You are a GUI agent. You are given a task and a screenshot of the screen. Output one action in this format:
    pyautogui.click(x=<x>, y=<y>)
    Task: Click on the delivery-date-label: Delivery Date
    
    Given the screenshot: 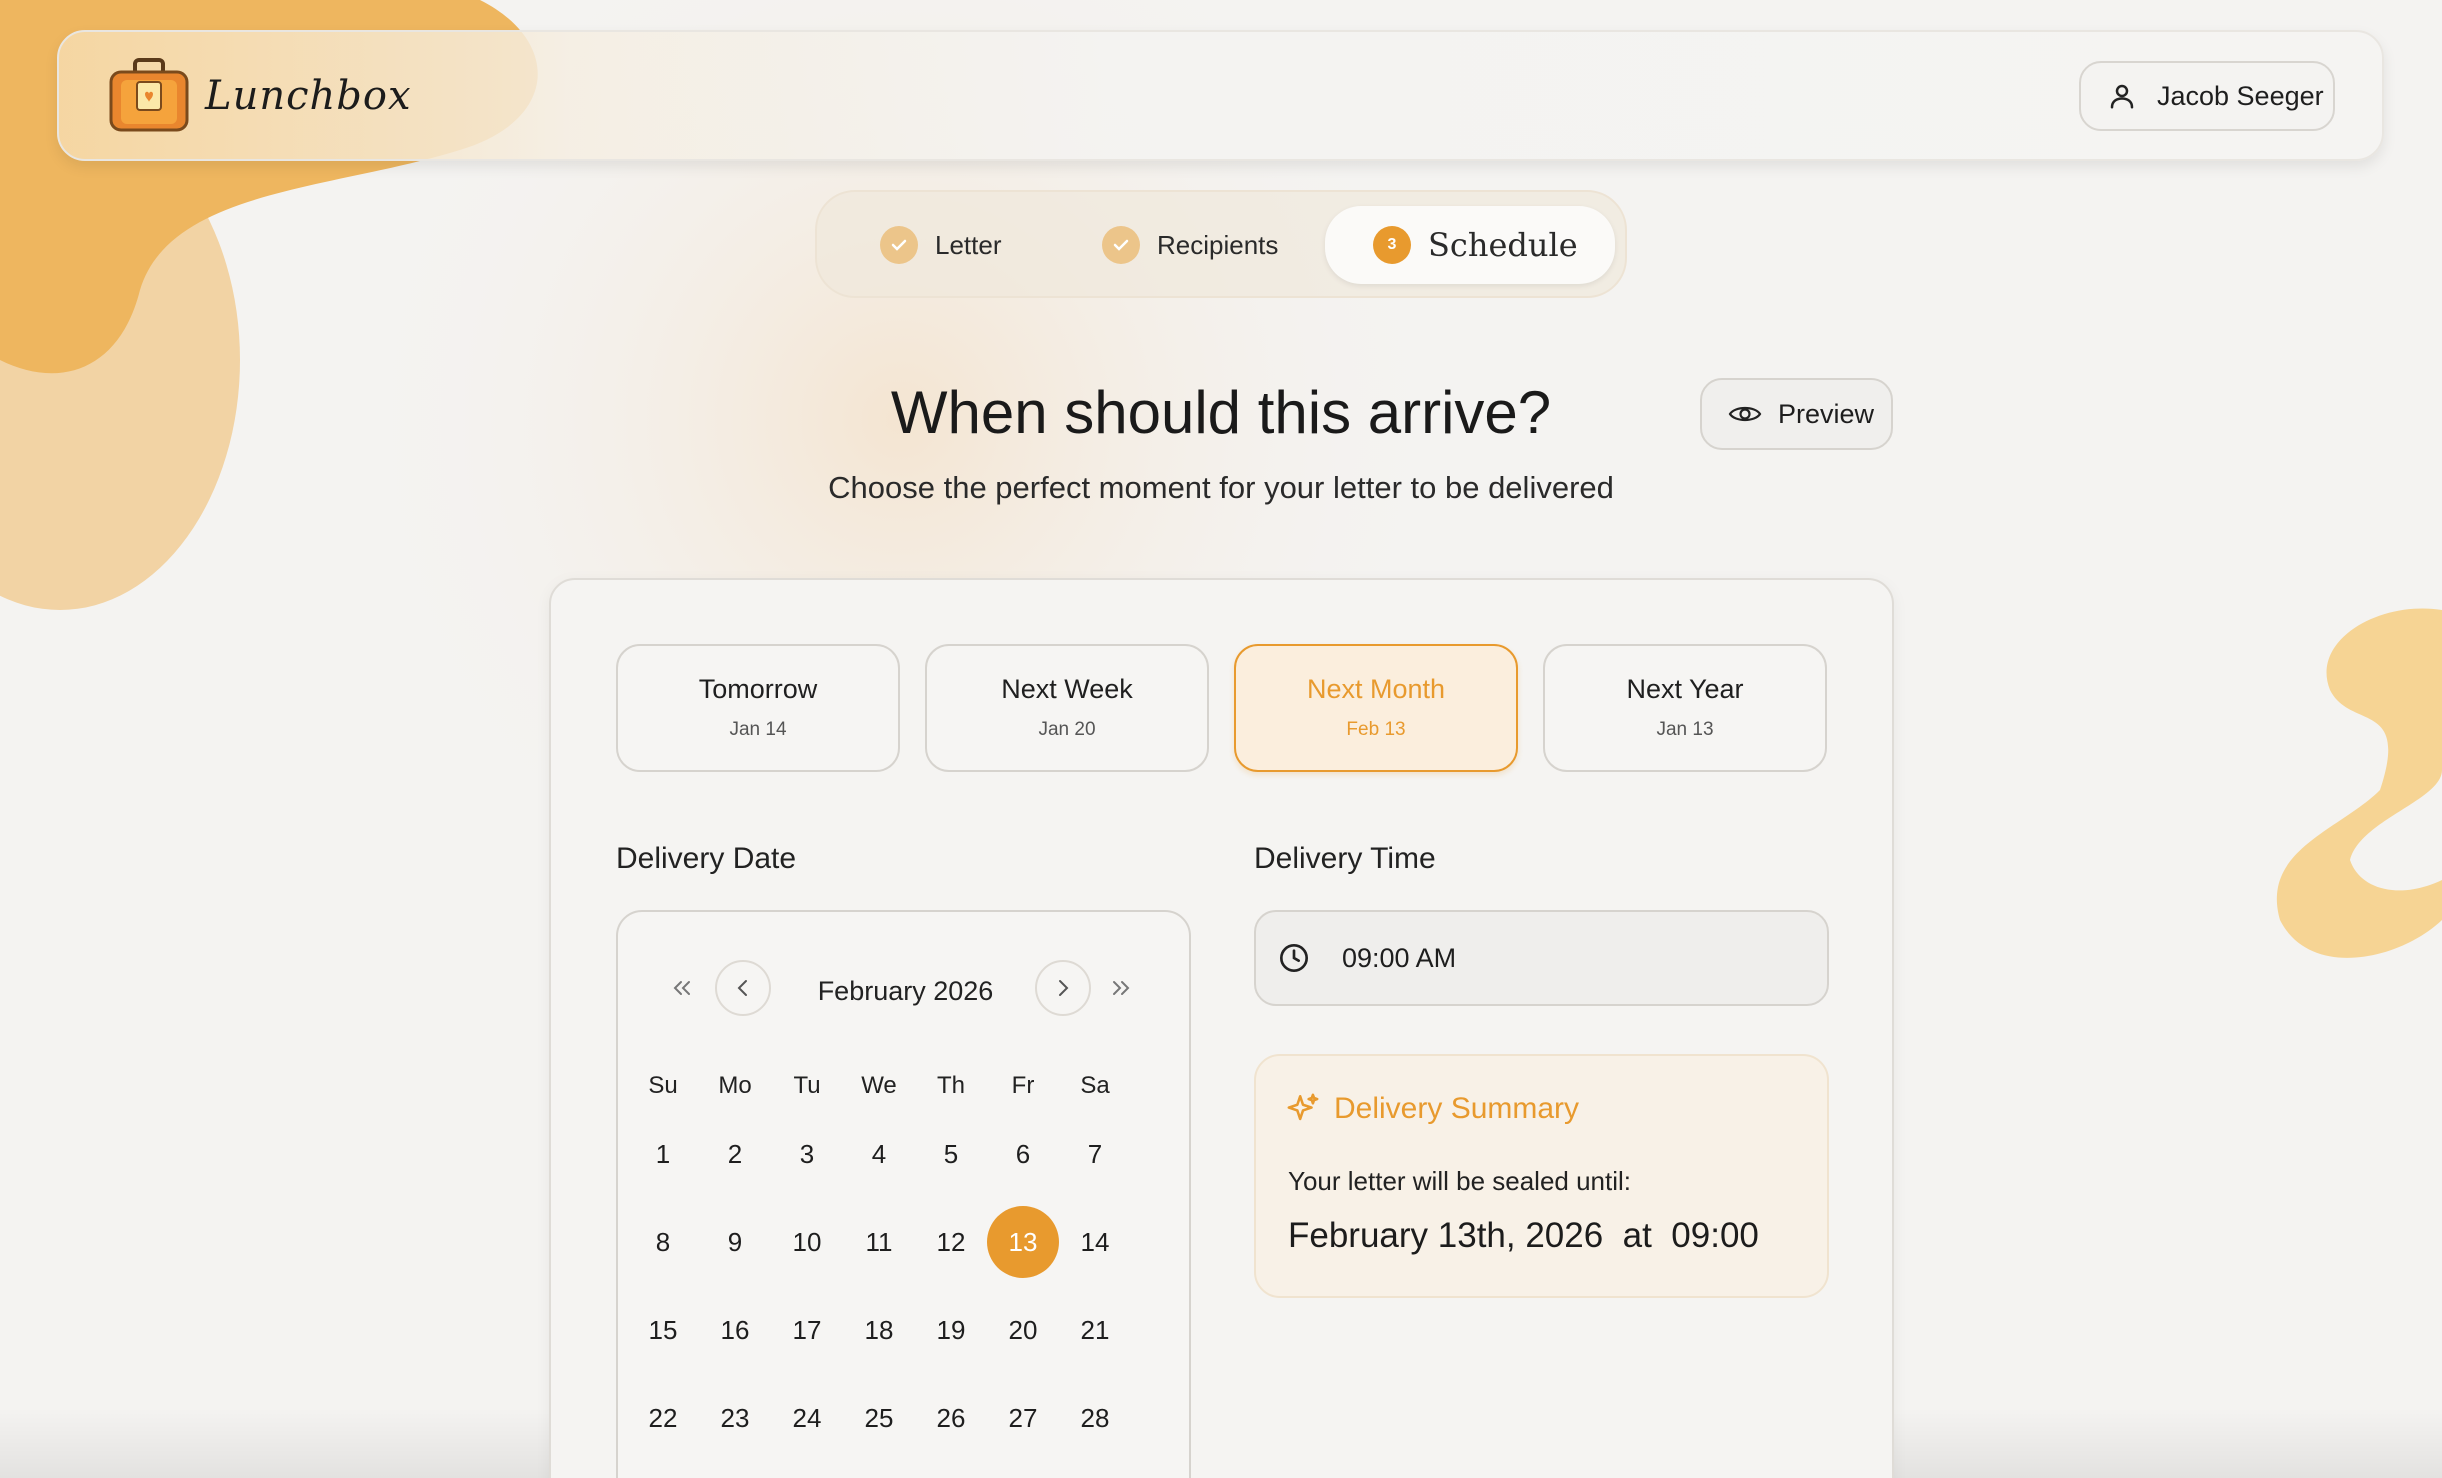 What is the action you would take?
    pyautogui.click(x=706, y=858)
    